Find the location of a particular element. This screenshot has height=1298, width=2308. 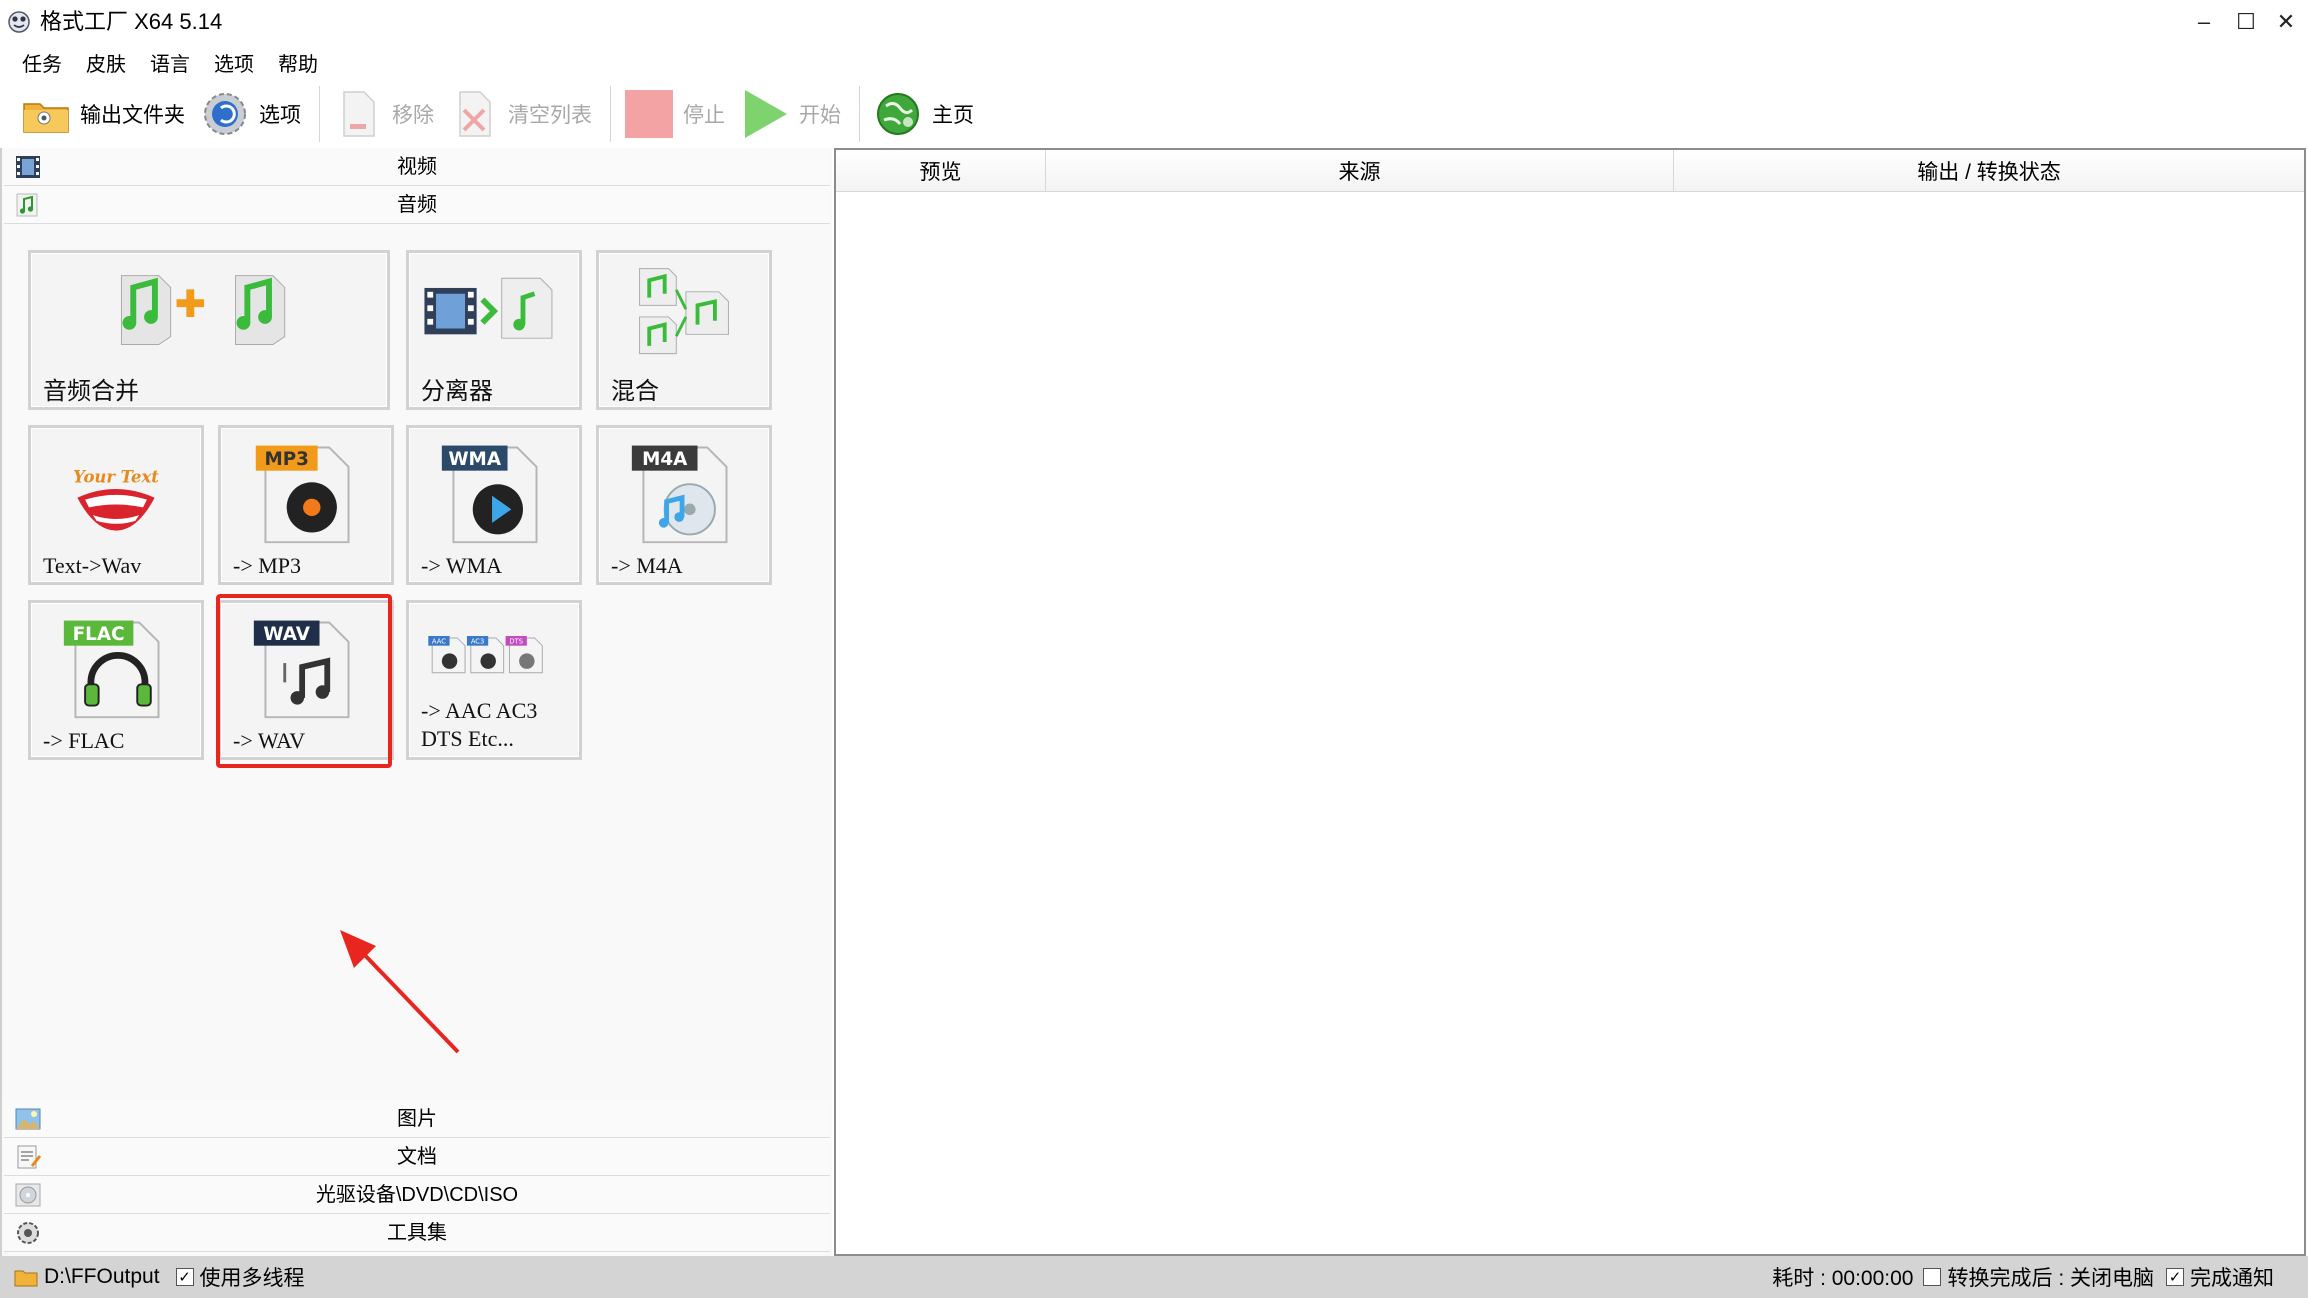

category-picture: 图片 is located at coordinates (417, 1119).